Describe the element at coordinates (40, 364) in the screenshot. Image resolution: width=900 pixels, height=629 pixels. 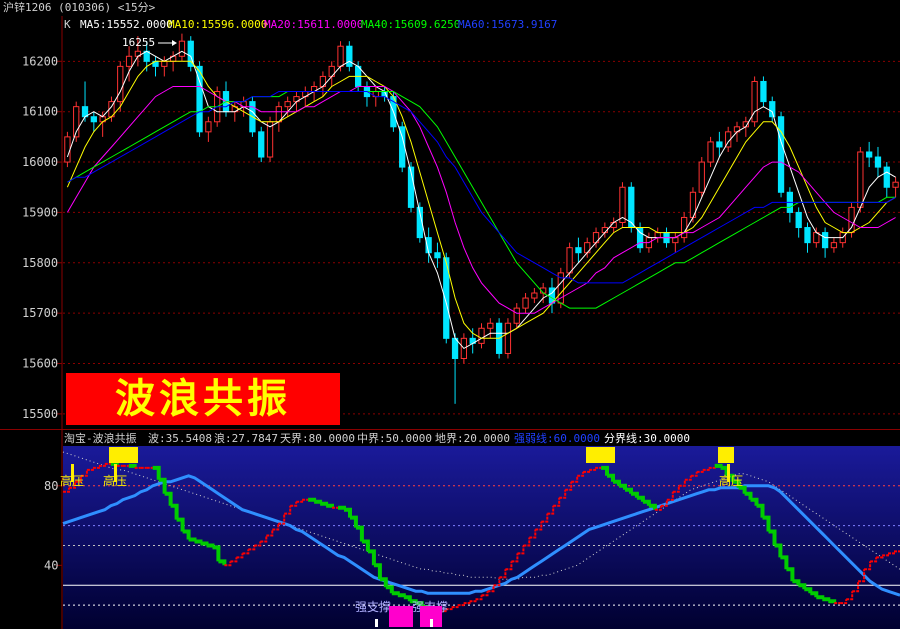
I see `y-tick-label: 15600` at that location.